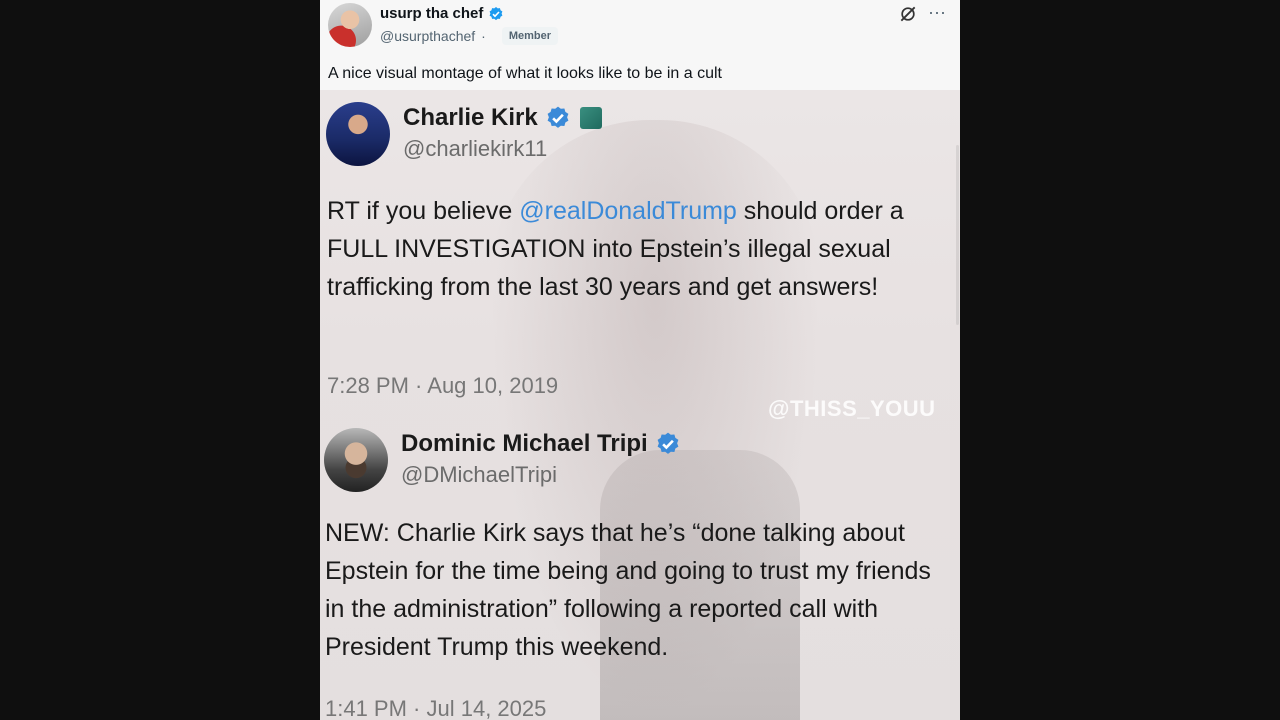 The height and width of the screenshot is (720, 1280). I want to click on video-watermark: @THISS_YOUU, so click(852, 408).